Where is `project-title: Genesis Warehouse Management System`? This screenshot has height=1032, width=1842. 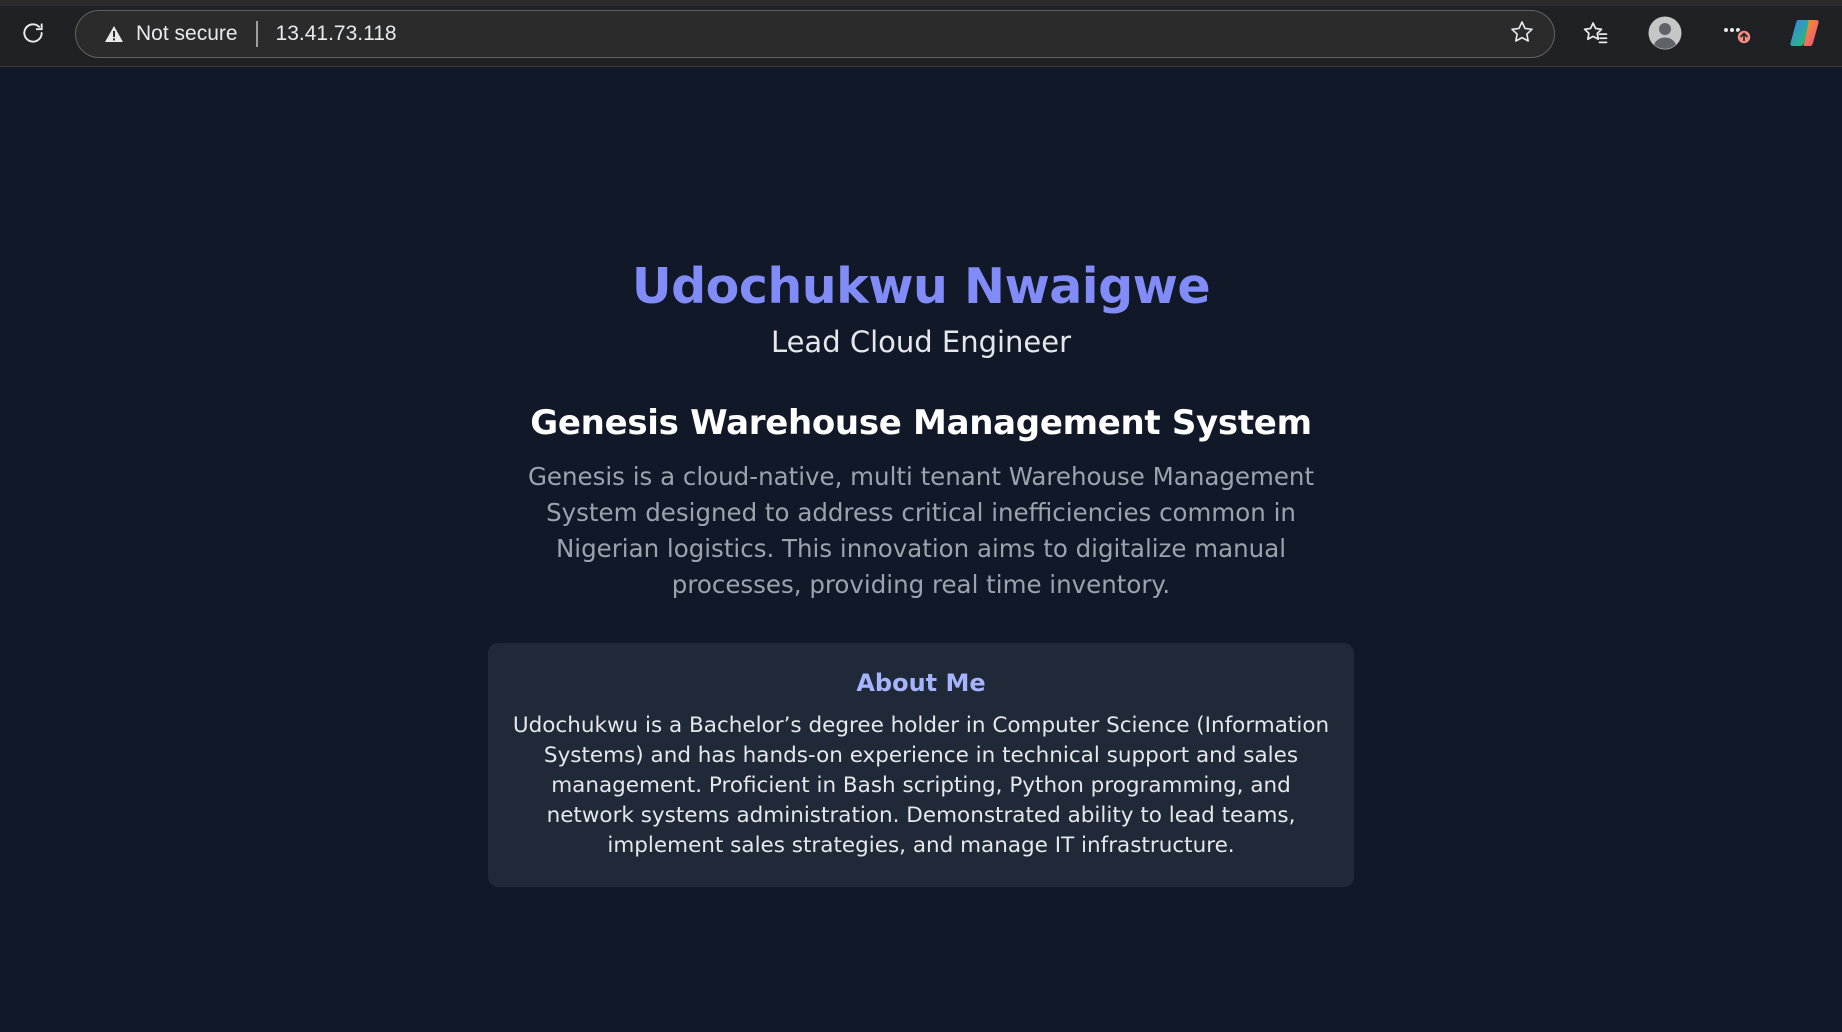
project-title: Genesis Warehouse Management System is located at coordinates (921, 423).